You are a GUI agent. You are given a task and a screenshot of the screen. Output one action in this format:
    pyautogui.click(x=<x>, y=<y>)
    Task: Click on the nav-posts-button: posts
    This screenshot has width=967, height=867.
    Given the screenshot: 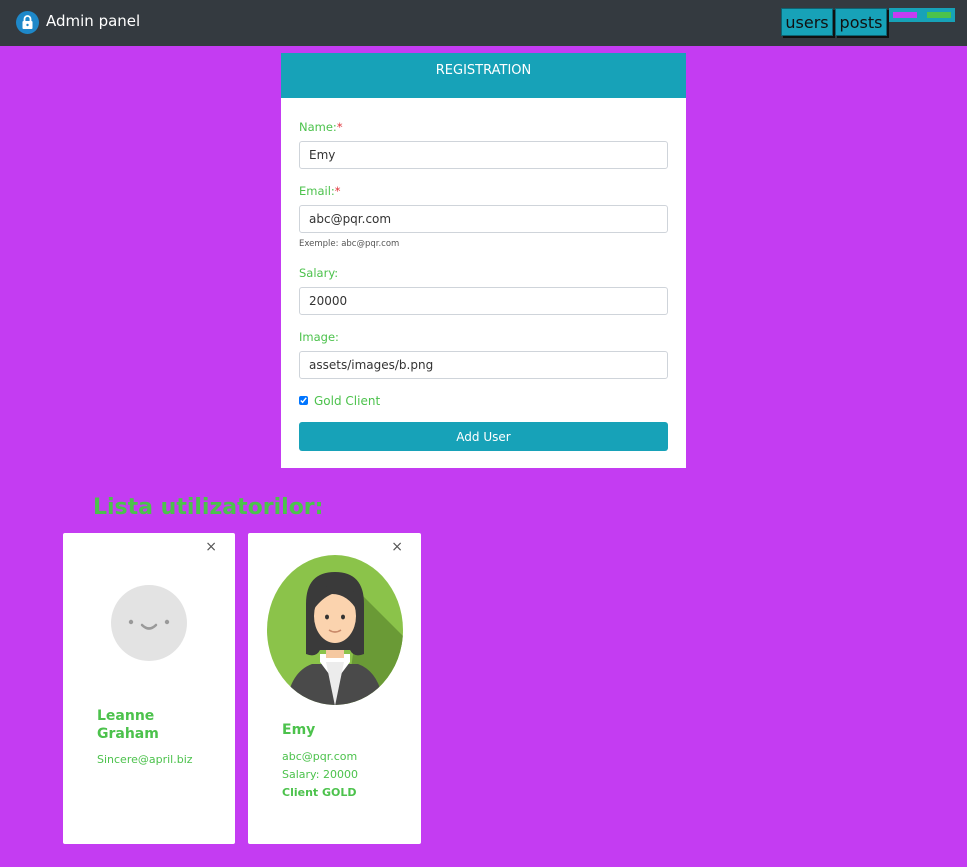 What is the action you would take?
    pyautogui.click(x=861, y=22)
    